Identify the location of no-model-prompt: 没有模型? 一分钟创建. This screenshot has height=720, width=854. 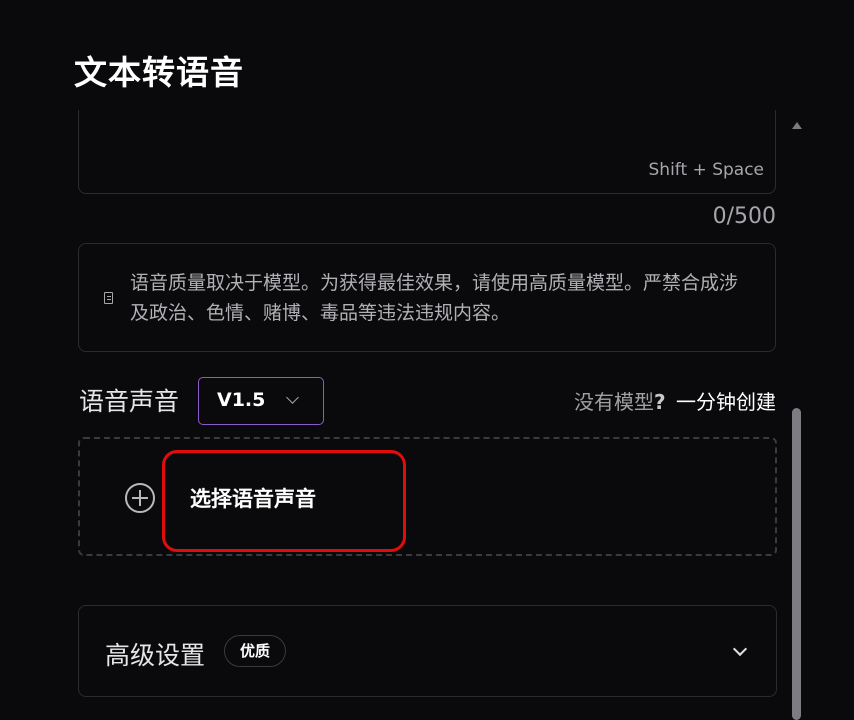
(675, 400).